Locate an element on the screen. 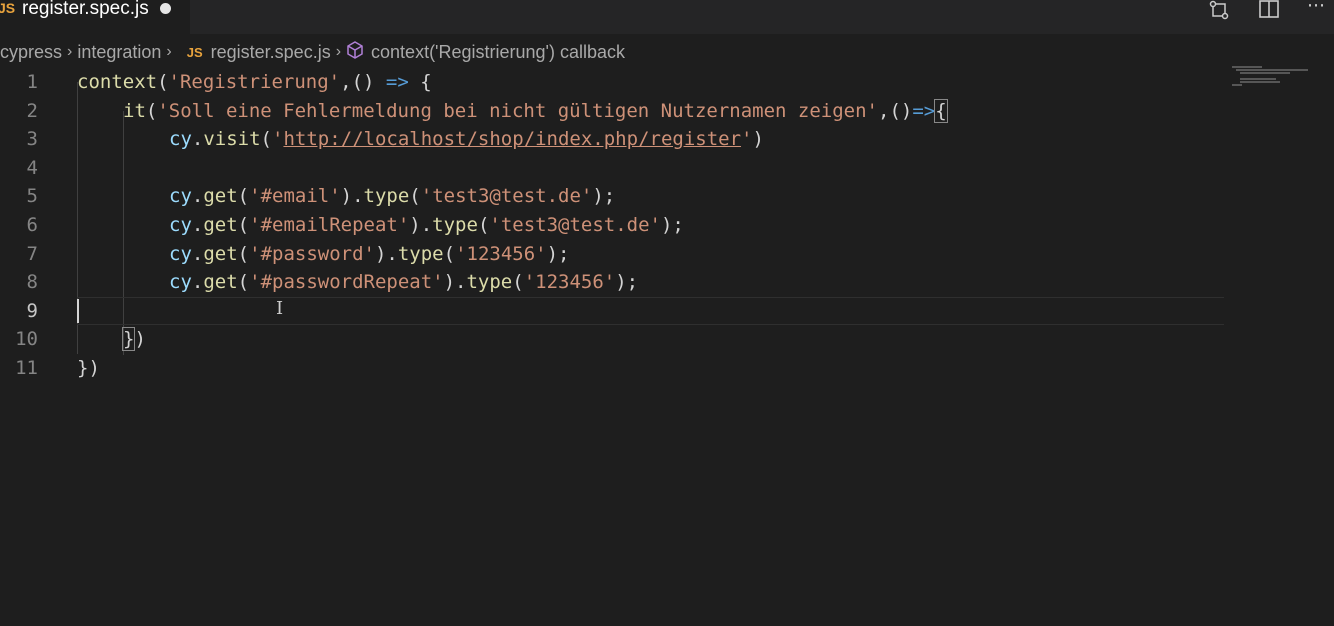 Image resolution: width=1334 pixels, height=626 pixels. tab-filename: register.spec.js is located at coordinates (85, 9).